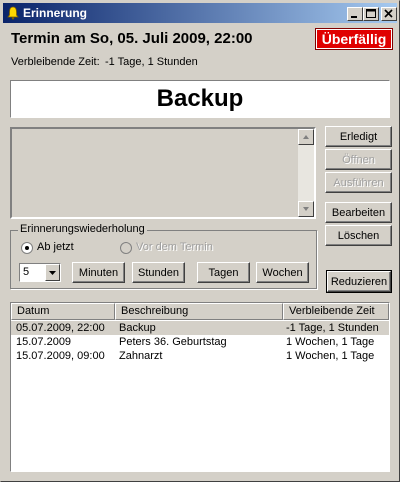  Describe the element at coordinates (200, 13) in the screenshot. I see `title-bar: Erinnerung` at that location.